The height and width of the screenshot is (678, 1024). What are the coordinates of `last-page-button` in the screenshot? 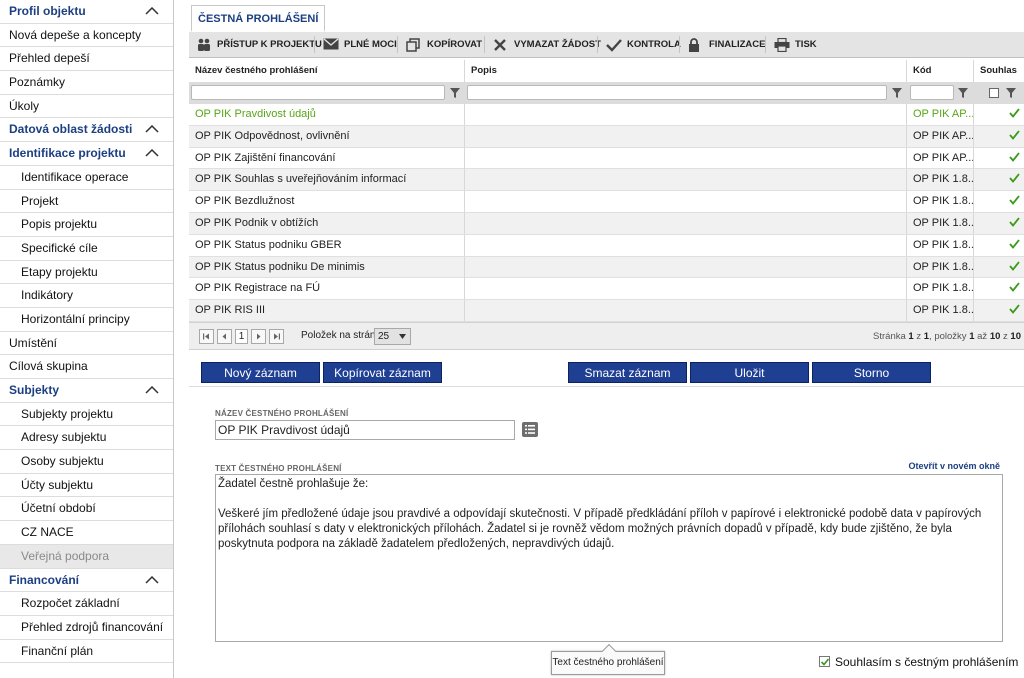 It's located at (276, 336).